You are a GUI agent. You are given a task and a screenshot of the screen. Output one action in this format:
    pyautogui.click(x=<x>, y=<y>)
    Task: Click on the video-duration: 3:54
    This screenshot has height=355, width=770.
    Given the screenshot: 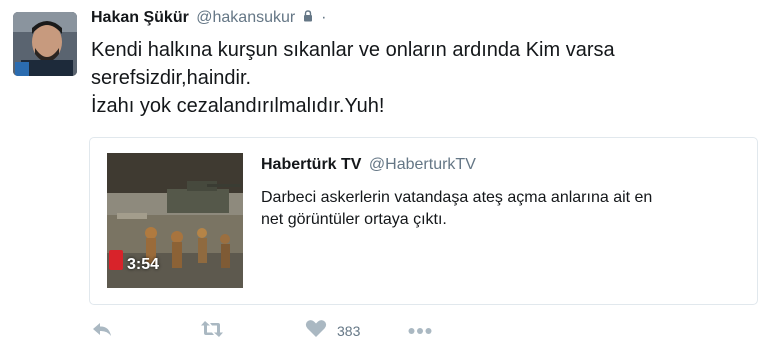 What is the action you would take?
    pyautogui.click(x=143, y=264)
    